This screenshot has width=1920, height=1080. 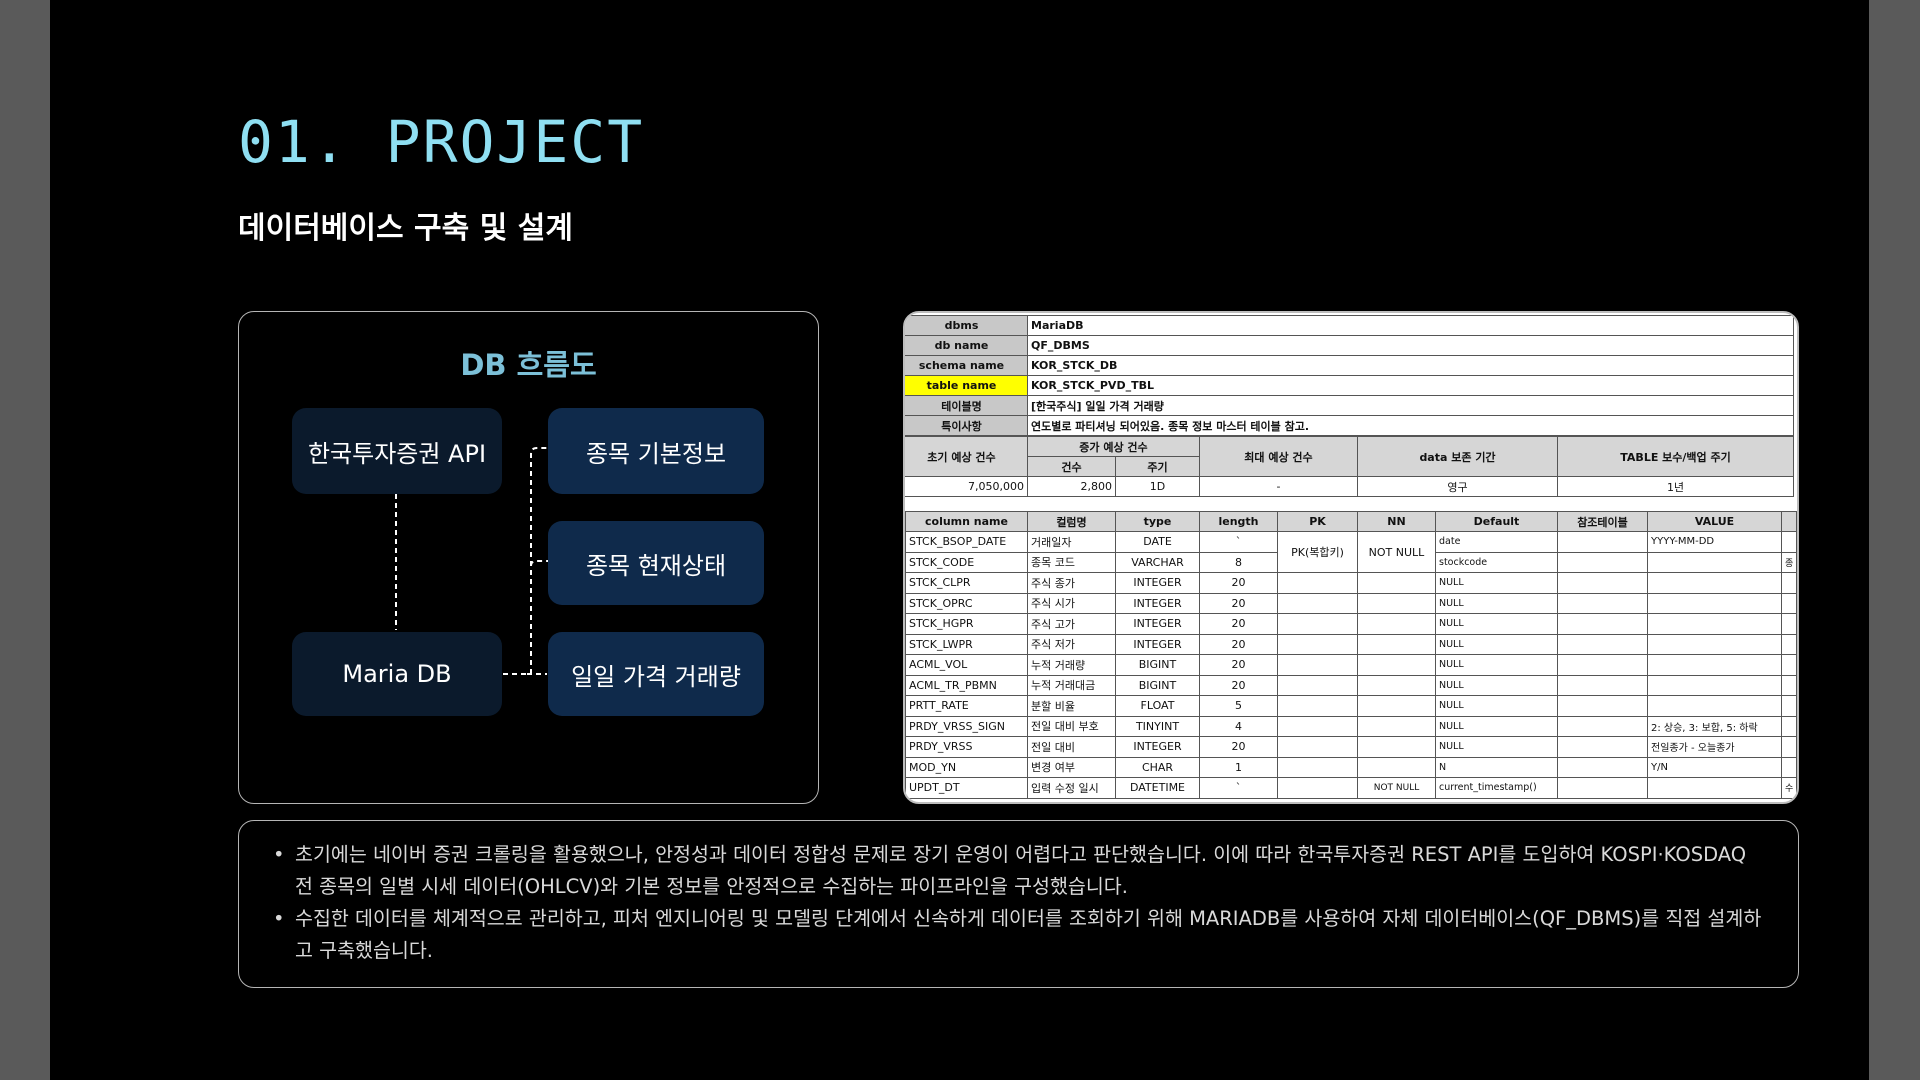 I want to click on cell-column-name: PRDY_VRSS_SIGN, so click(x=966, y=726).